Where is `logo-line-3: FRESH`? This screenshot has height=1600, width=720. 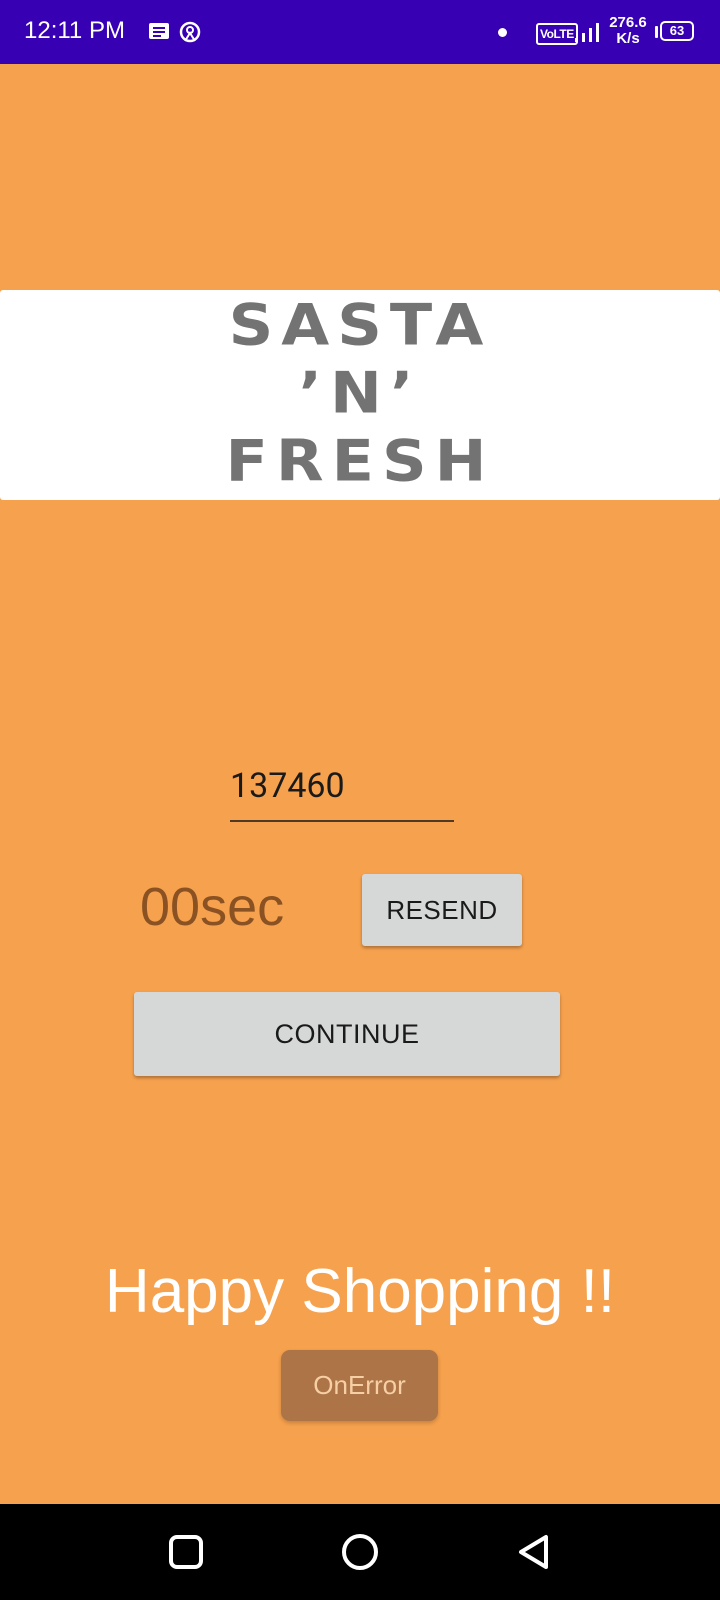
logo-line-3: FRESH is located at coordinates (360, 460).